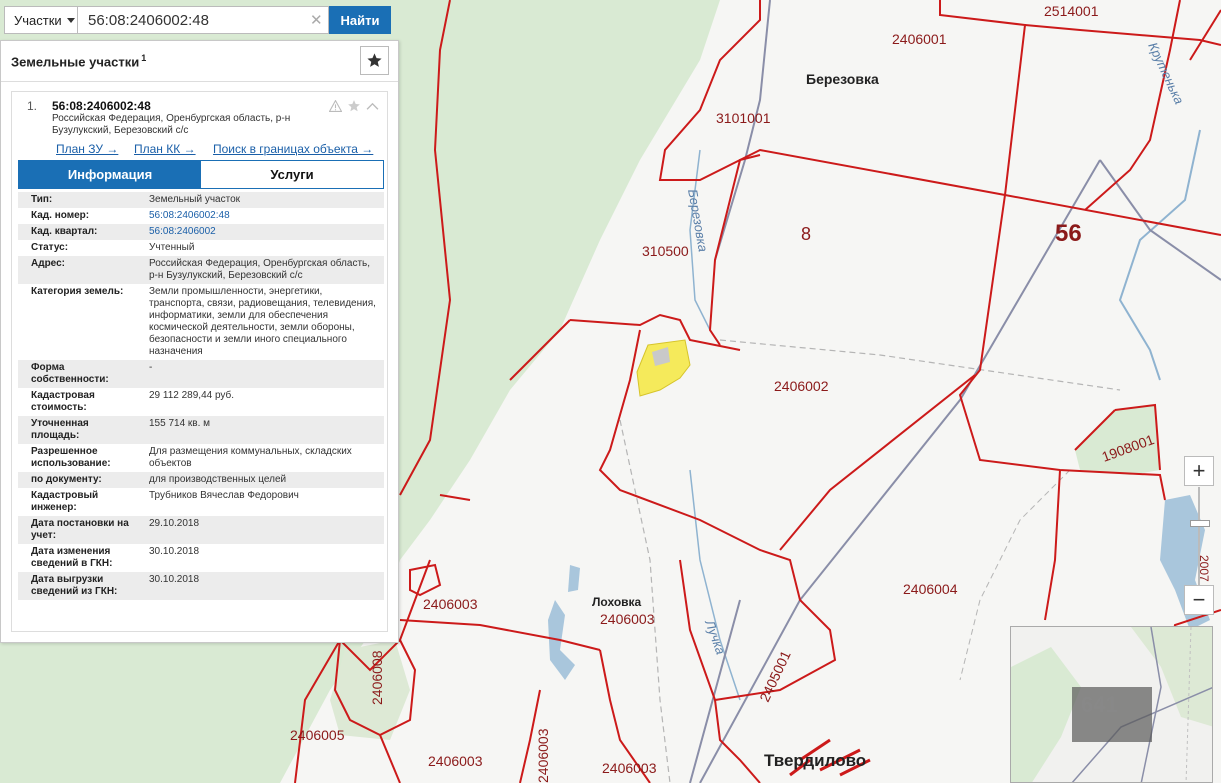 The height and width of the screenshot is (783, 1221). What do you see at coordinates (1200, 523) in the screenshot?
I see `zoom-slider-handle` at bounding box center [1200, 523].